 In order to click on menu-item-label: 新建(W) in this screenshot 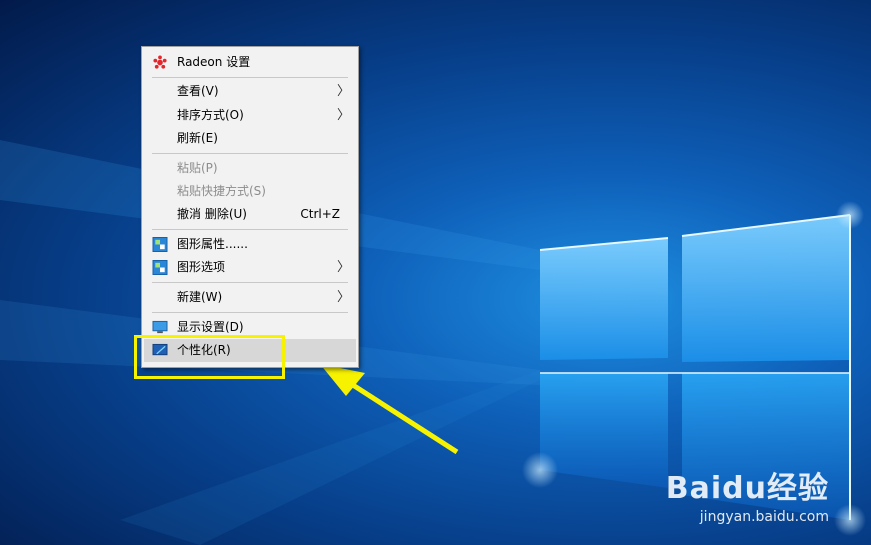, I will do `click(200, 297)`.